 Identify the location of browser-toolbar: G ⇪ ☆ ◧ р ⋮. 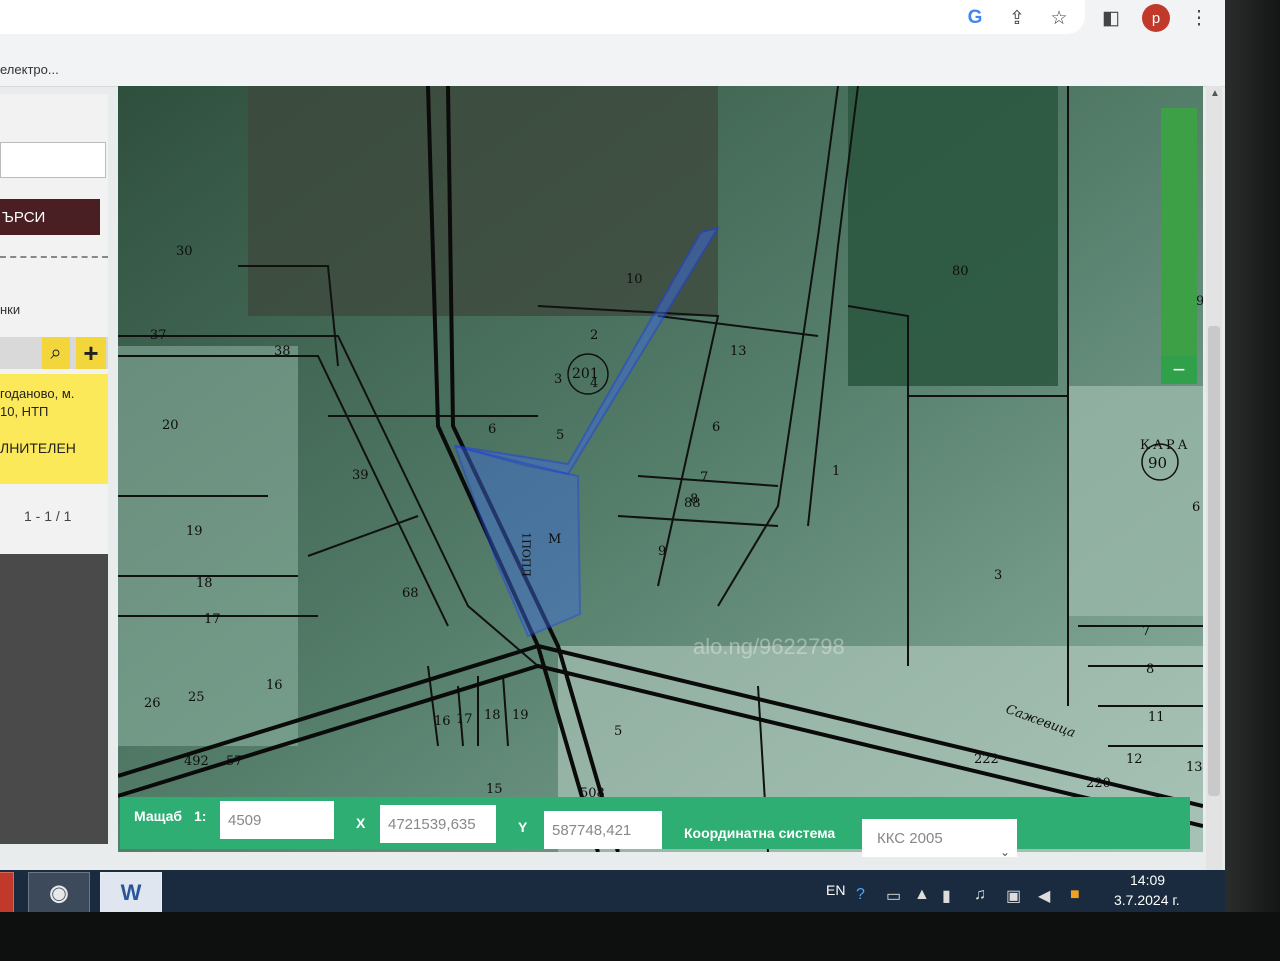
(612, 19).